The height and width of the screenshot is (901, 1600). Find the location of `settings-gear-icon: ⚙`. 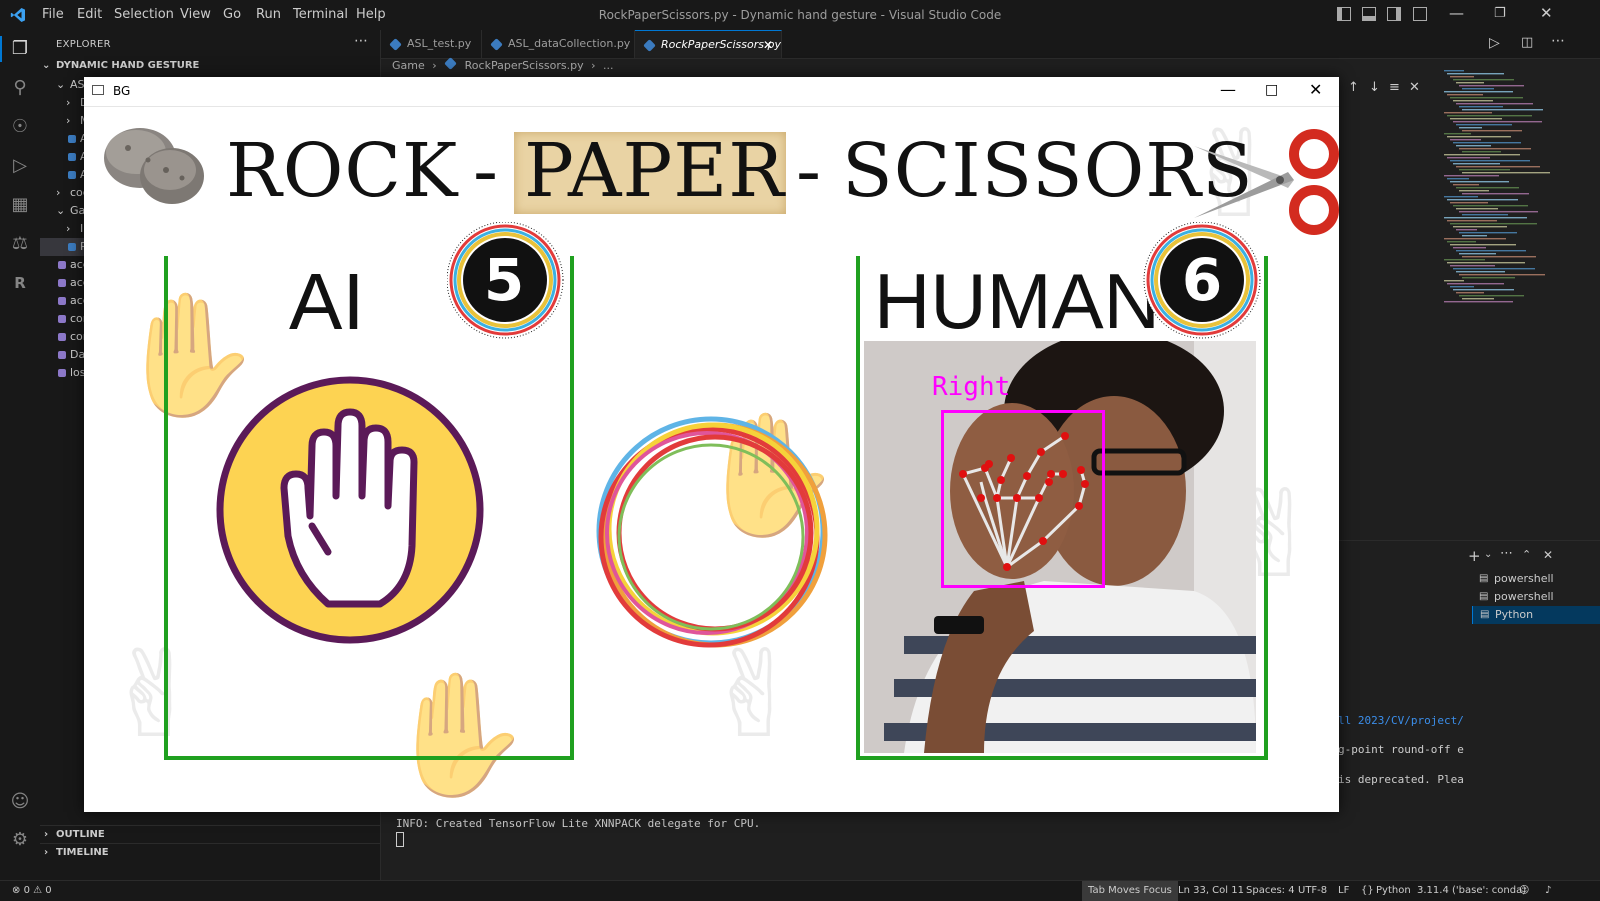

settings-gear-icon: ⚙ is located at coordinates (20, 840).